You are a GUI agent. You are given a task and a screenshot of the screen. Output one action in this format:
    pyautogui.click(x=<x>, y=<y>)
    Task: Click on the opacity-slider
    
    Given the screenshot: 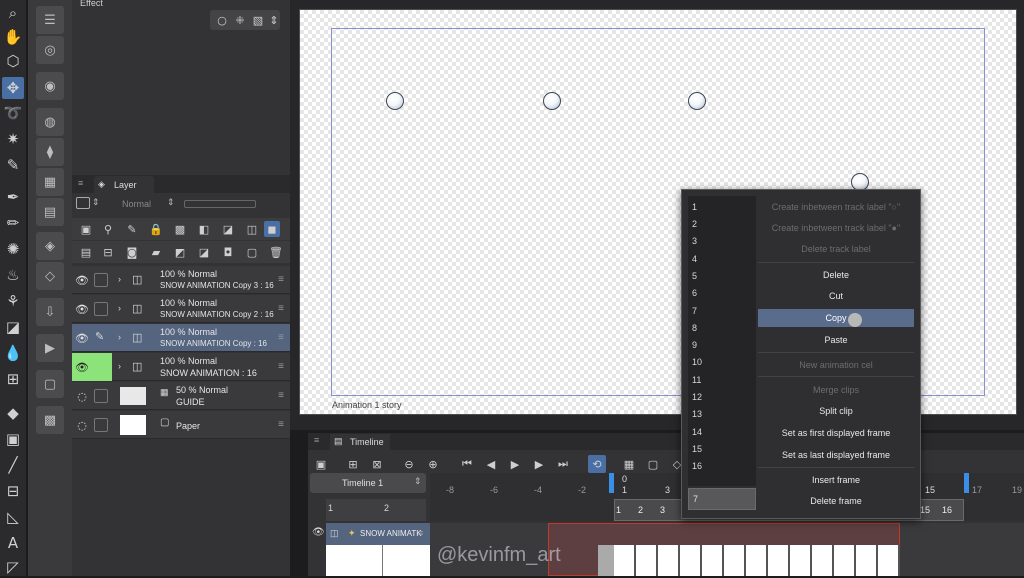 What is the action you would take?
    pyautogui.click(x=220, y=204)
    